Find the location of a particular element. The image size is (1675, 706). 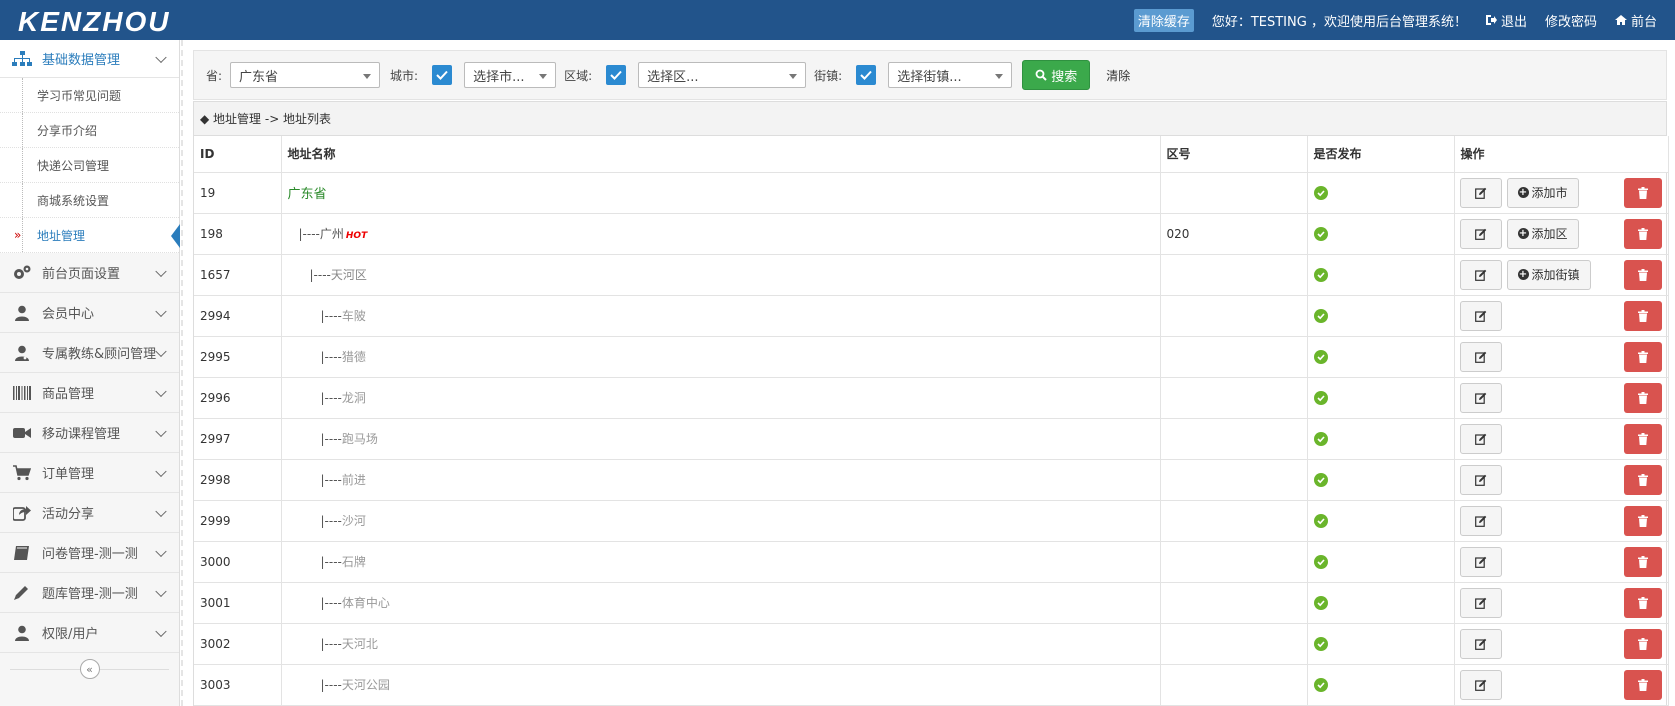

sidebar-menu-item: 专属教练&顾问管理 is located at coordinates (89, 353).